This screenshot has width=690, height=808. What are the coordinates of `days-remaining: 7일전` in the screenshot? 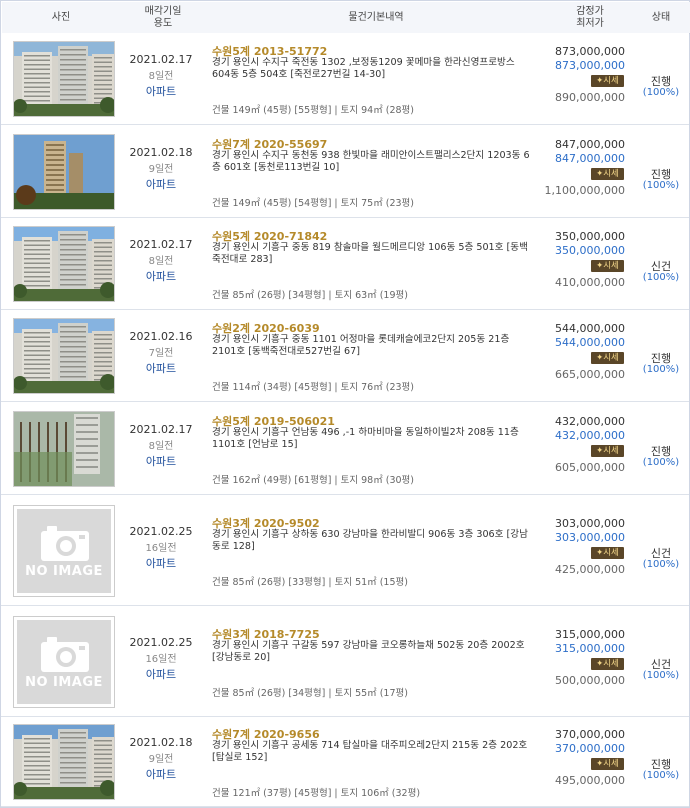 It's located at (161, 353).